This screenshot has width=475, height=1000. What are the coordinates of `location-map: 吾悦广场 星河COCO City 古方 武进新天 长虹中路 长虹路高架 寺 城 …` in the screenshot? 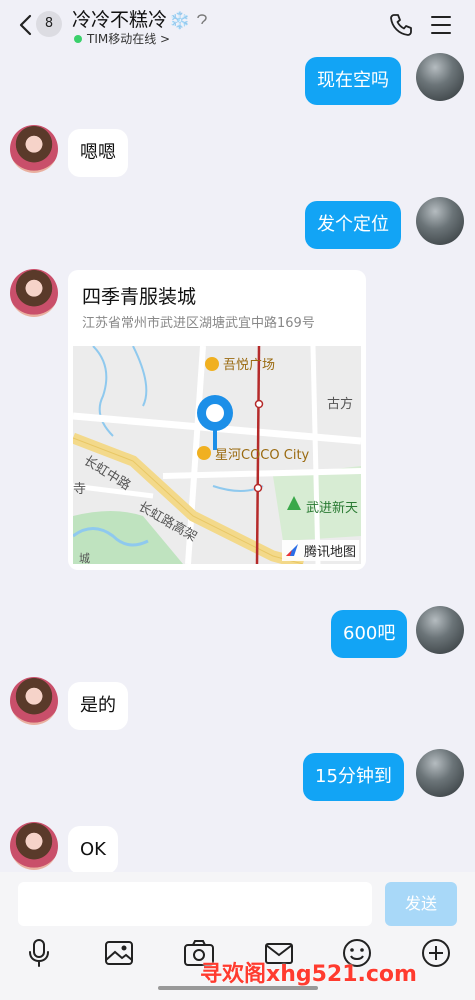 It's located at (217, 455).